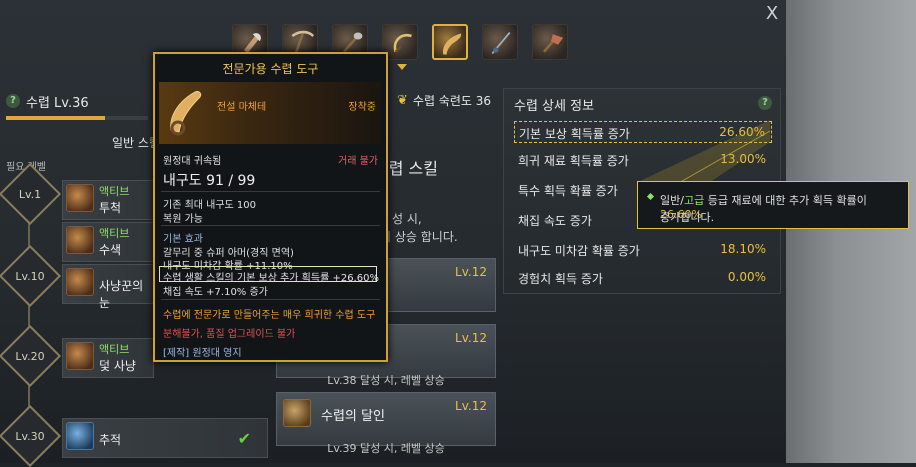  I want to click on sickle-icon, so click(402, 43).